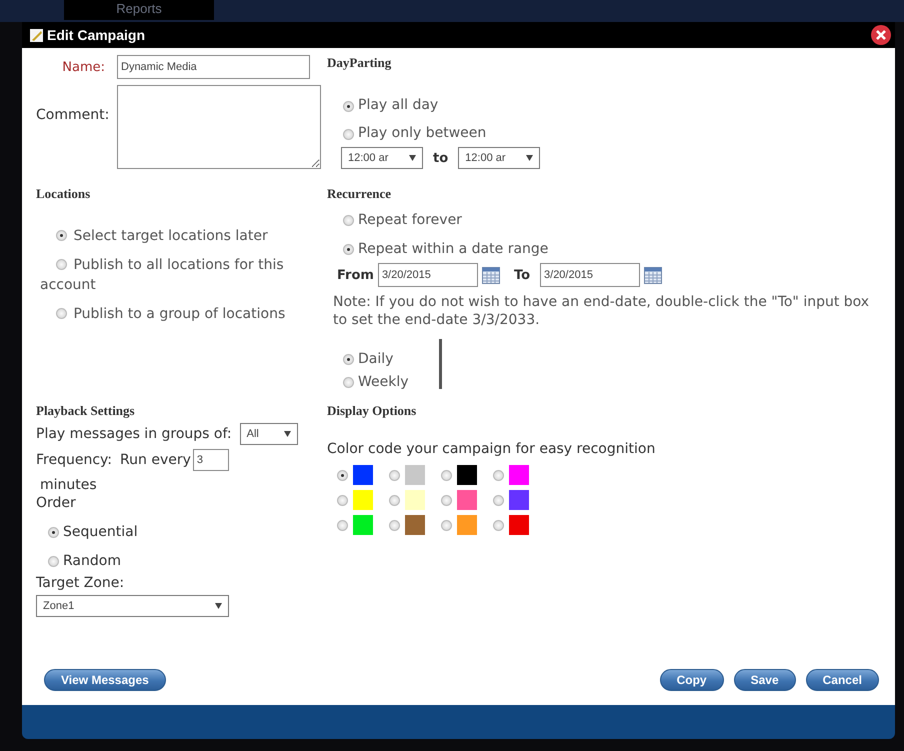 The width and height of the screenshot is (904, 751). What do you see at coordinates (56, 503) in the screenshot?
I see `order-label: Order` at bounding box center [56, 503].